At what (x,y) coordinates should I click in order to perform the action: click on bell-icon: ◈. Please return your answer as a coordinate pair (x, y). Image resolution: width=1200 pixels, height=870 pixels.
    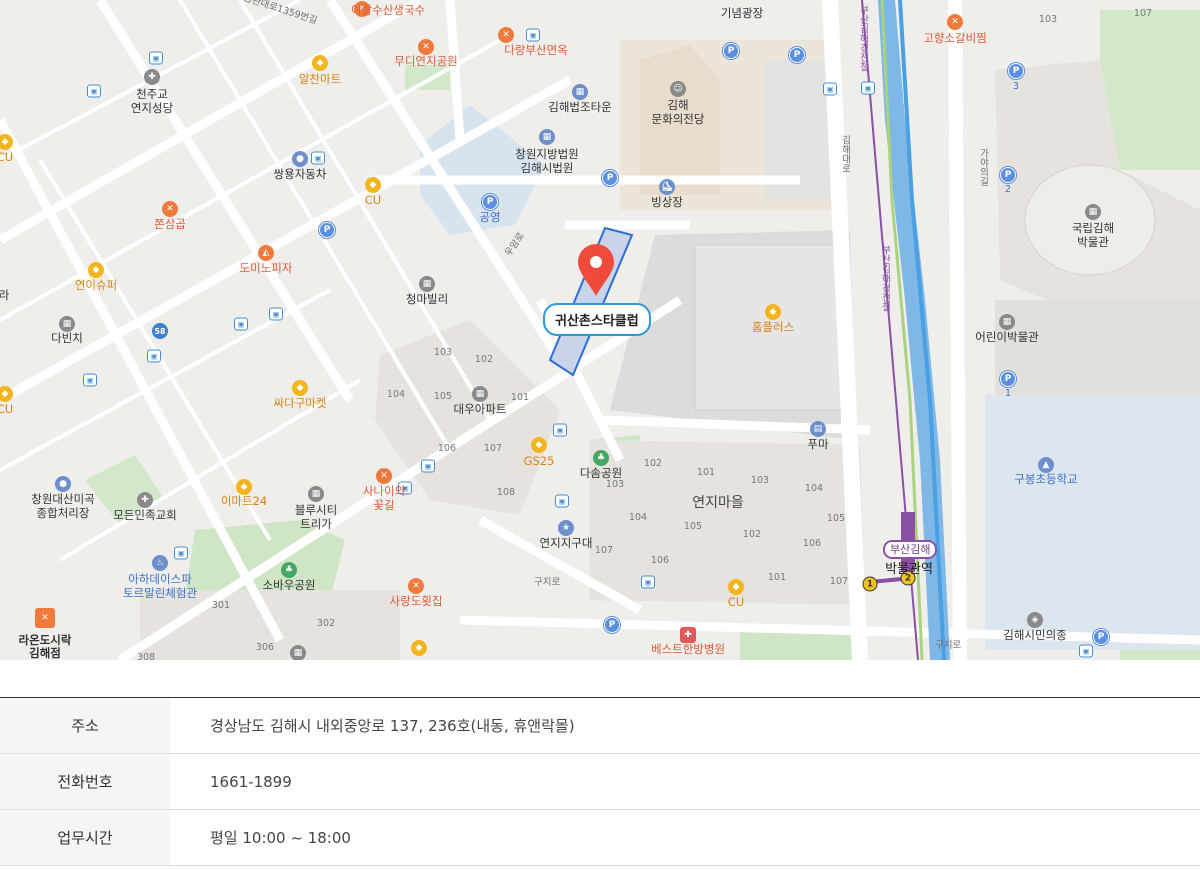
    Looking at the image, I should click on (1035, 620).